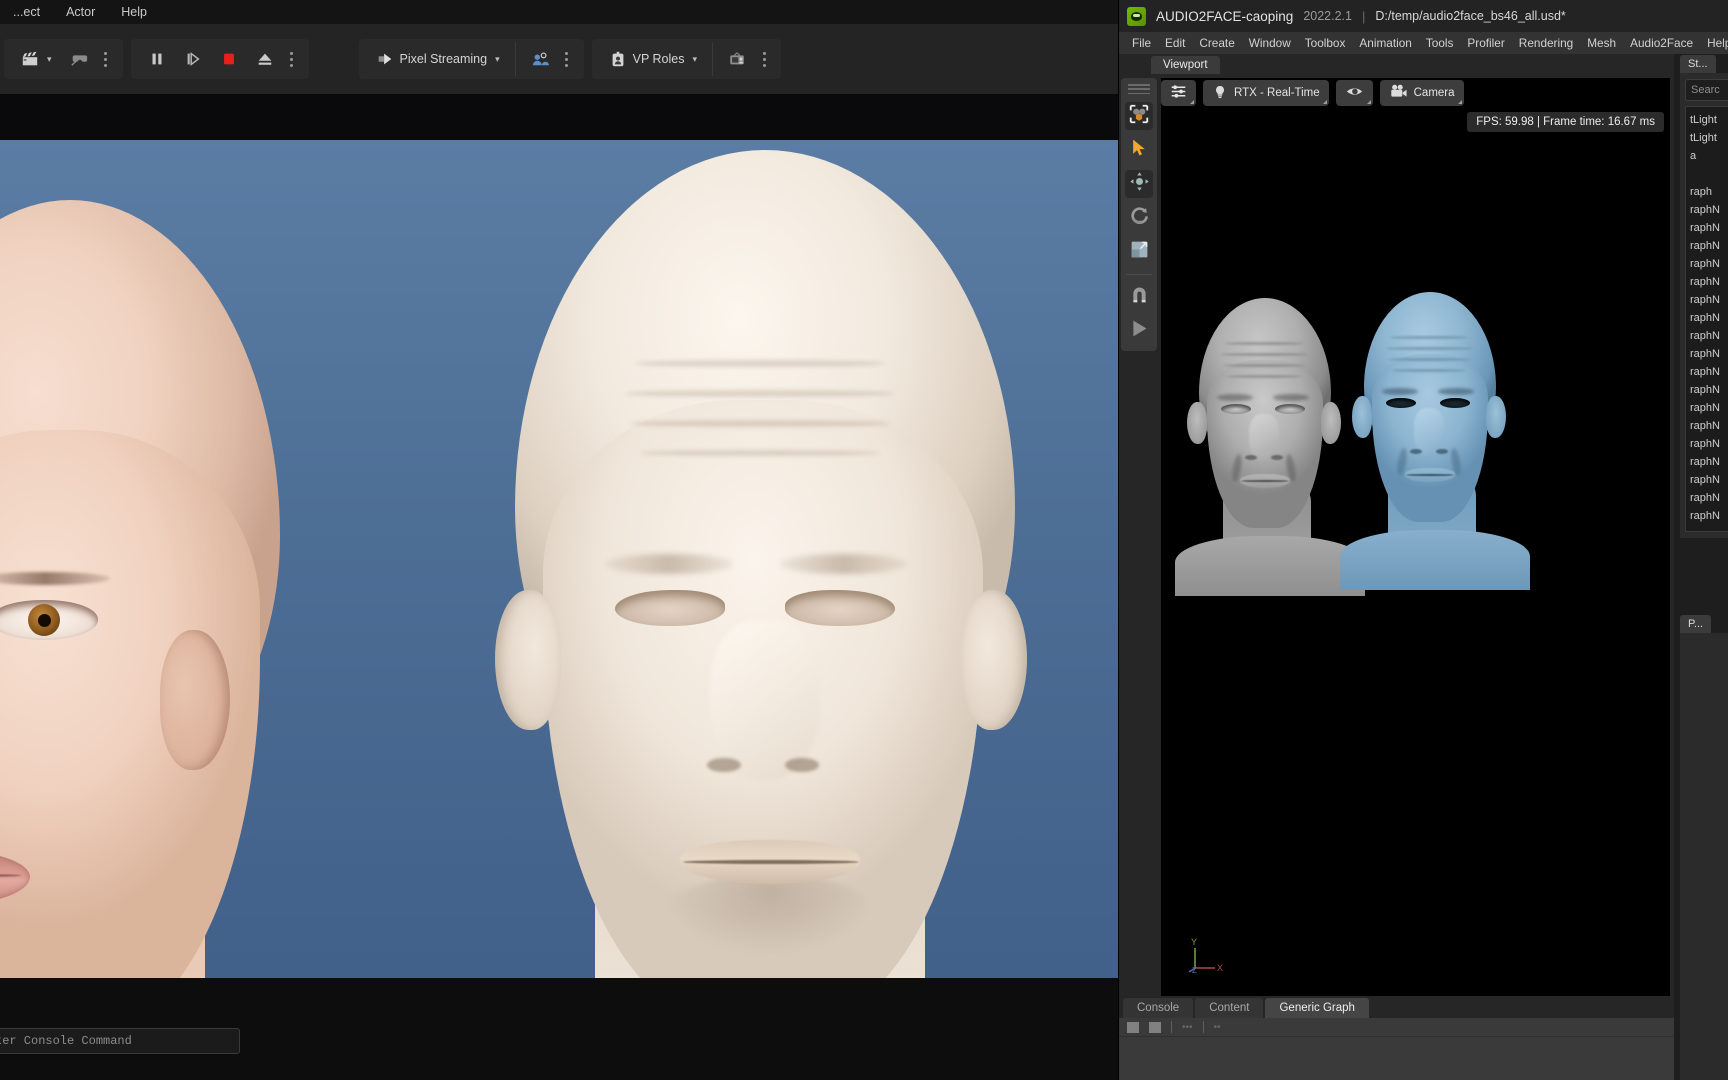 This screenshot has width=1728, height=1080. I want to click on play-icon, so click(1139, 331).